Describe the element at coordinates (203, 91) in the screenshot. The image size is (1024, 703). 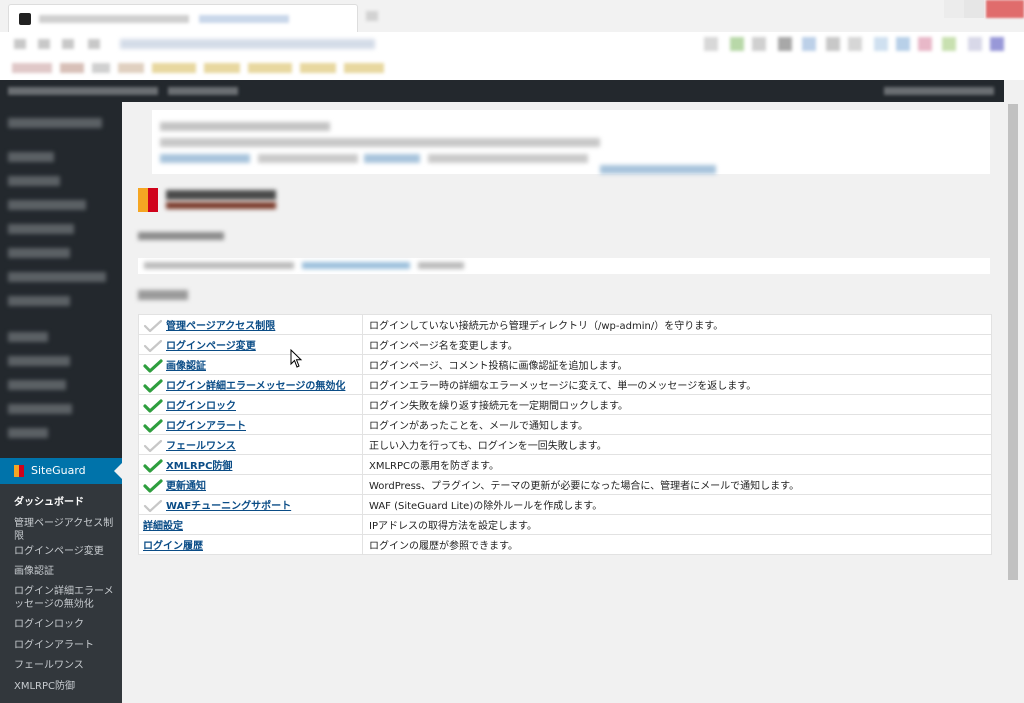
I see `admin-bar-item` at that location.